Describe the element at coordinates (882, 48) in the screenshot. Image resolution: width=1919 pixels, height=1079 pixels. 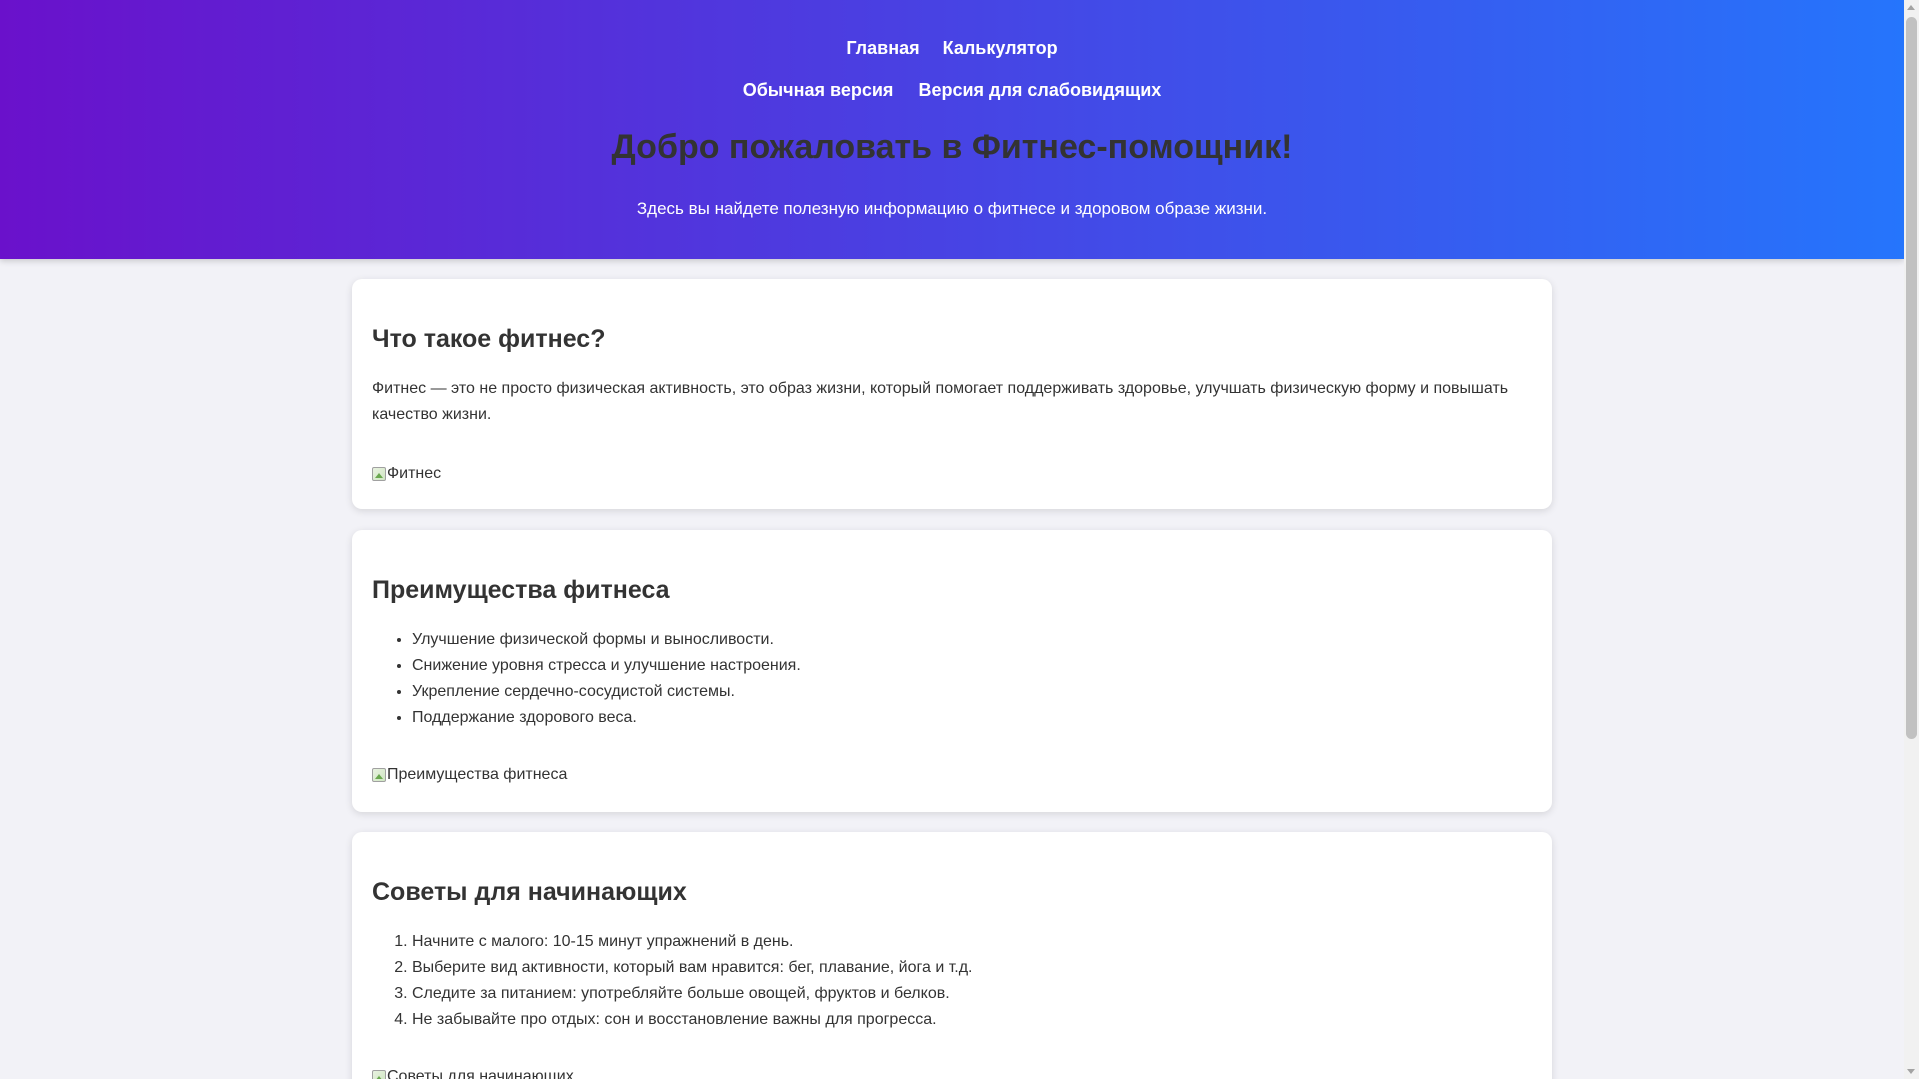
I see `nav-link-home: Главная` at that location.